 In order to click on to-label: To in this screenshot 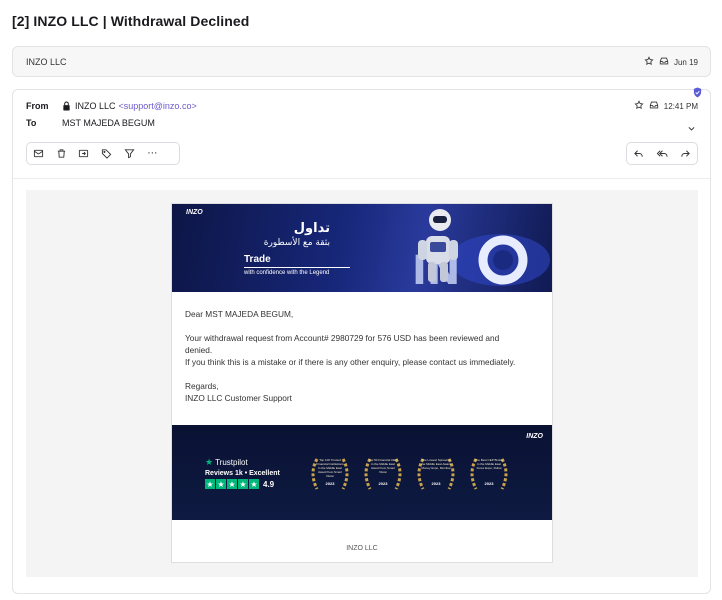, I will do `click(31, 123)`.